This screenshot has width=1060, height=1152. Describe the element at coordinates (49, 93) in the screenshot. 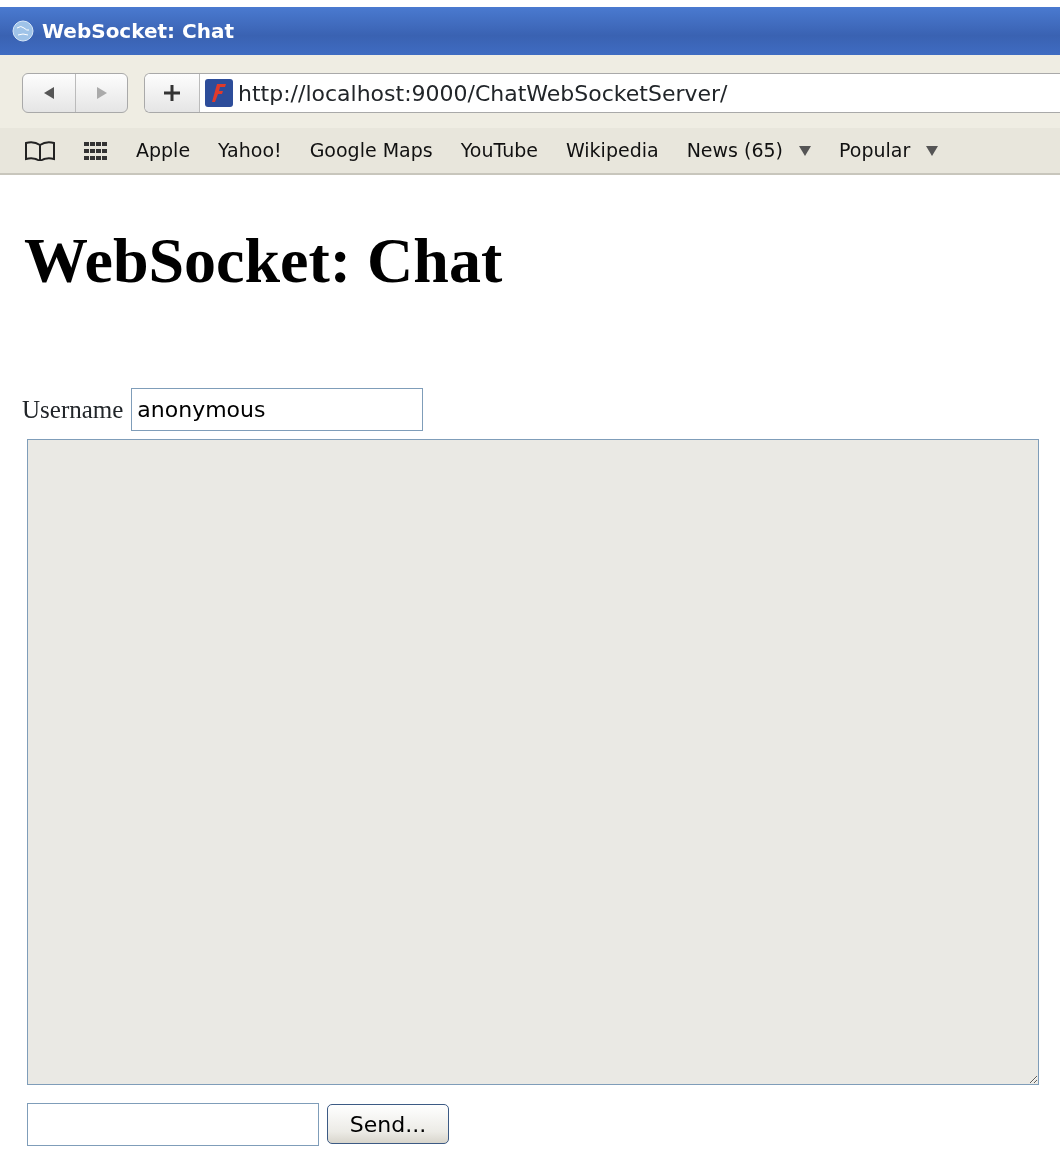

I see `back-icon` at that location.